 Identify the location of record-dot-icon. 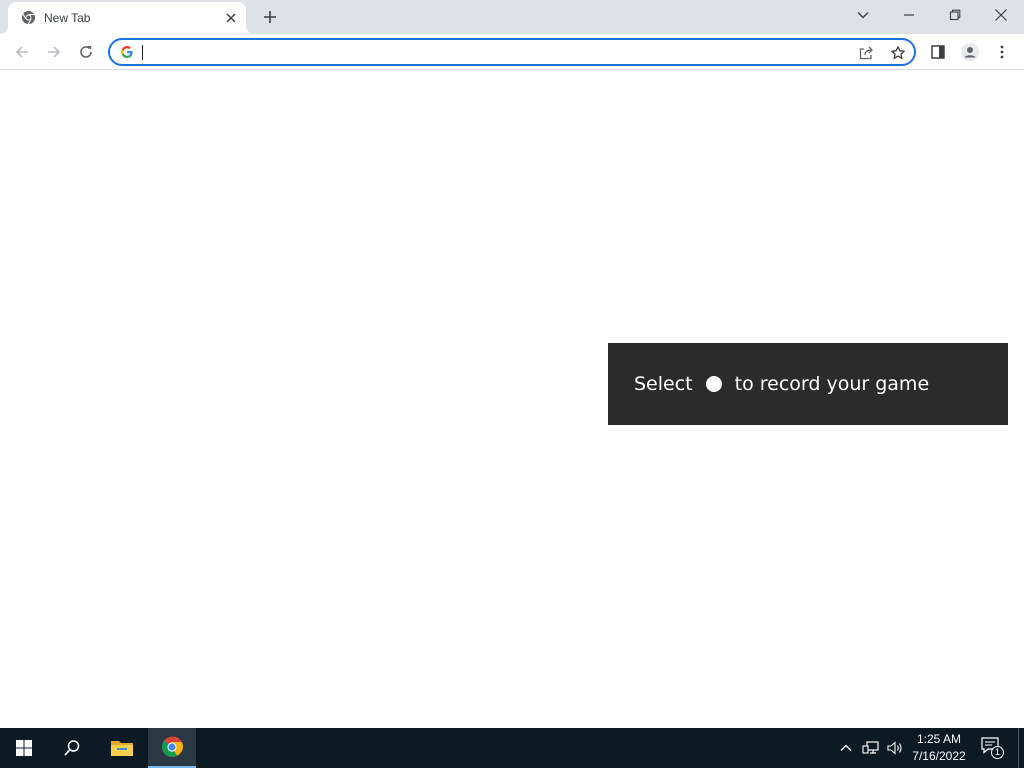
(713, 384).